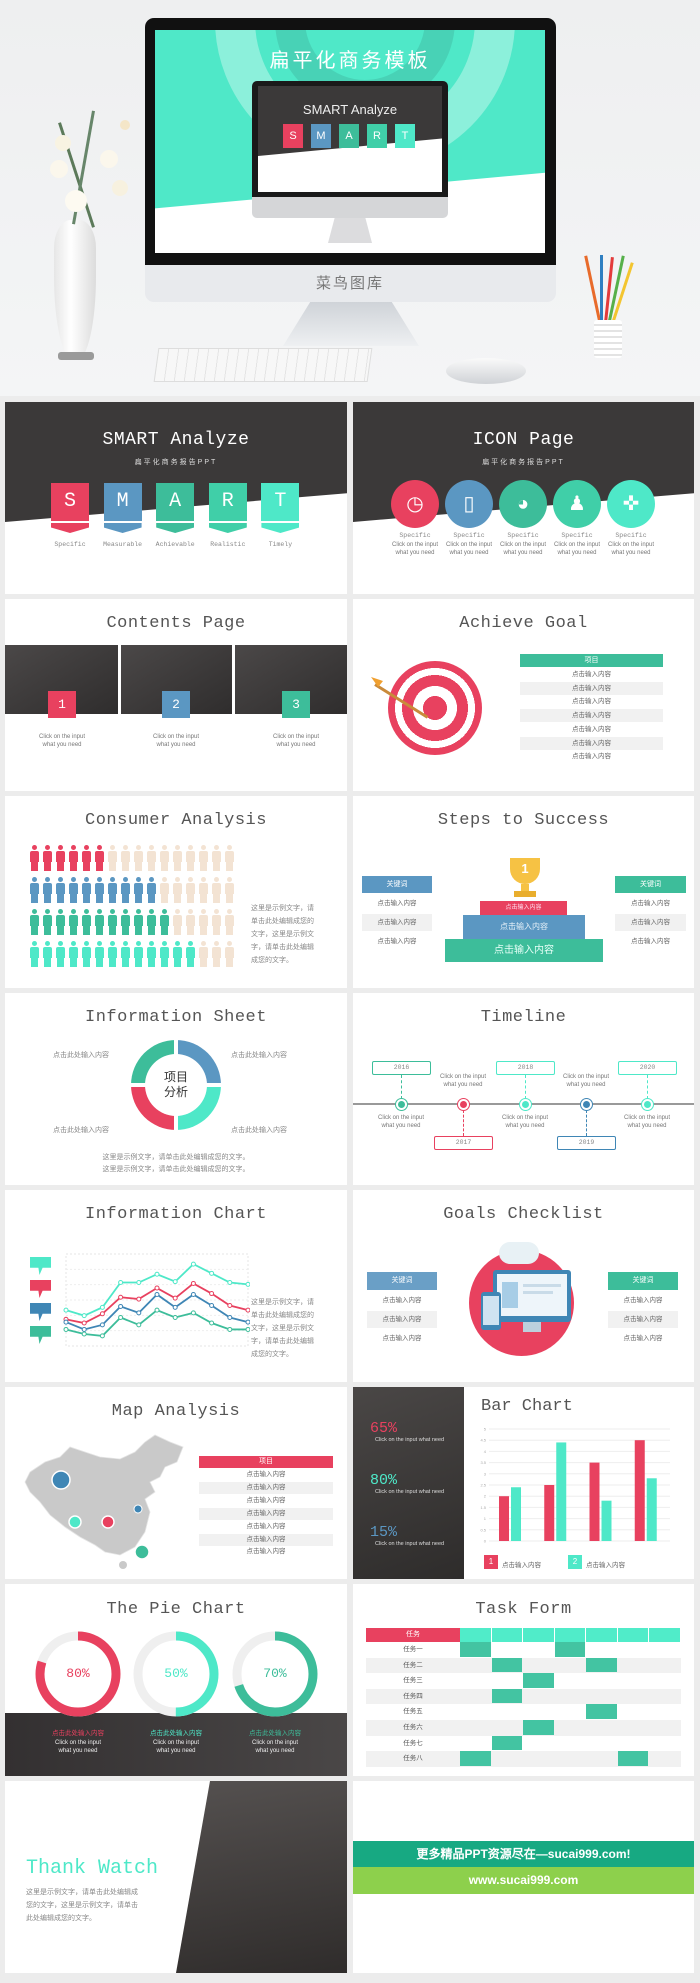 The height and width of the screenshot is (1983, 700). What do you see at coordinates (485, 1451) in the screenshot?
I see `y-tick-label: 4` at bounding box center [485, 1451].